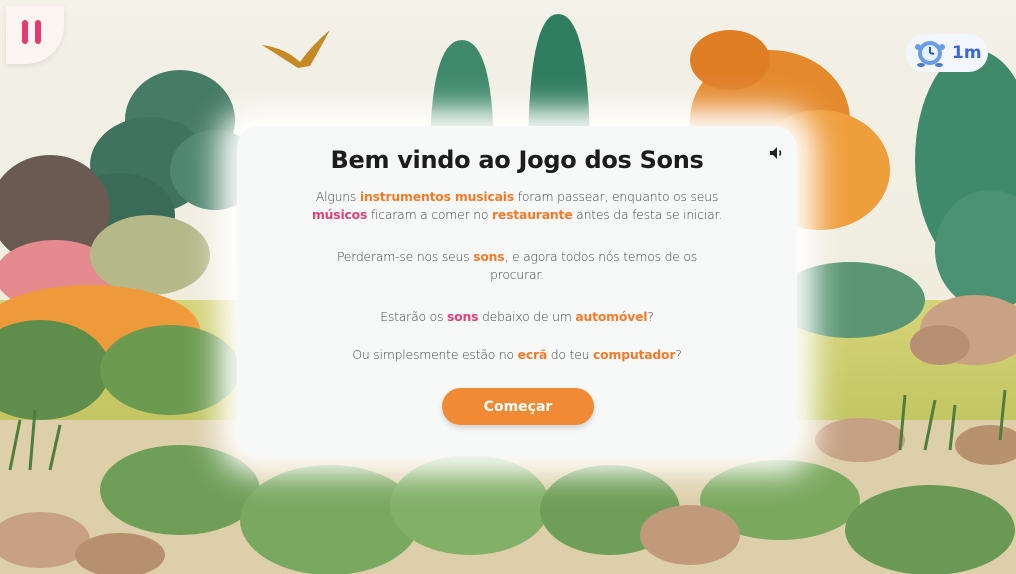  Describe the element at coordinates (634, 354) in the screenshot. I see `highlight-computer: computador` at that location.